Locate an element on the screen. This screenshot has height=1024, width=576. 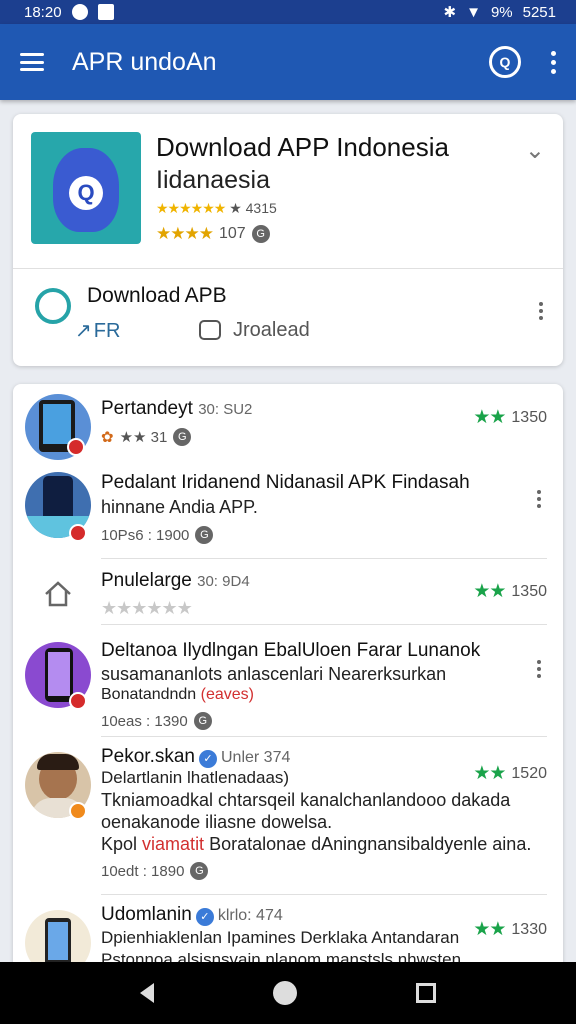
item-meta: ✿ ★★ 31 G is located at coordinates (146, 437).